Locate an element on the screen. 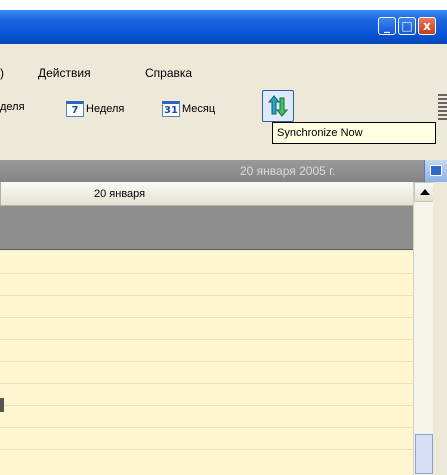 Image resolution: width=447 pixels, height=475 pixels. toolbar: деля 7 Неделя 31 Месяц is located at coordinates (223, 102).